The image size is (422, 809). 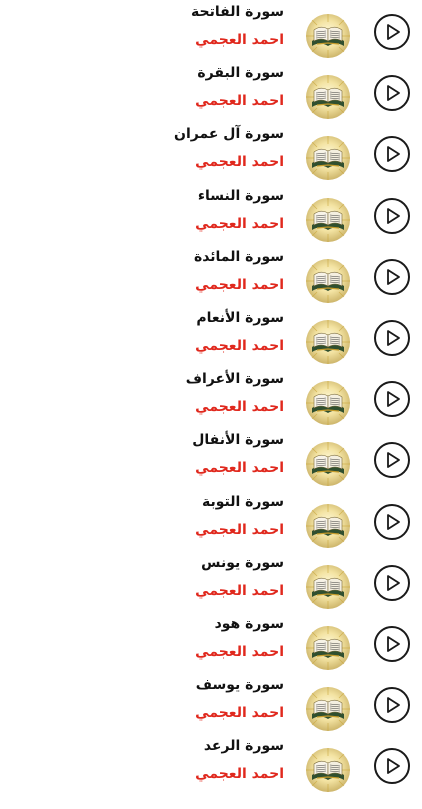 I want to click on surah-title: سورة هود, so click(x=249, y=624).